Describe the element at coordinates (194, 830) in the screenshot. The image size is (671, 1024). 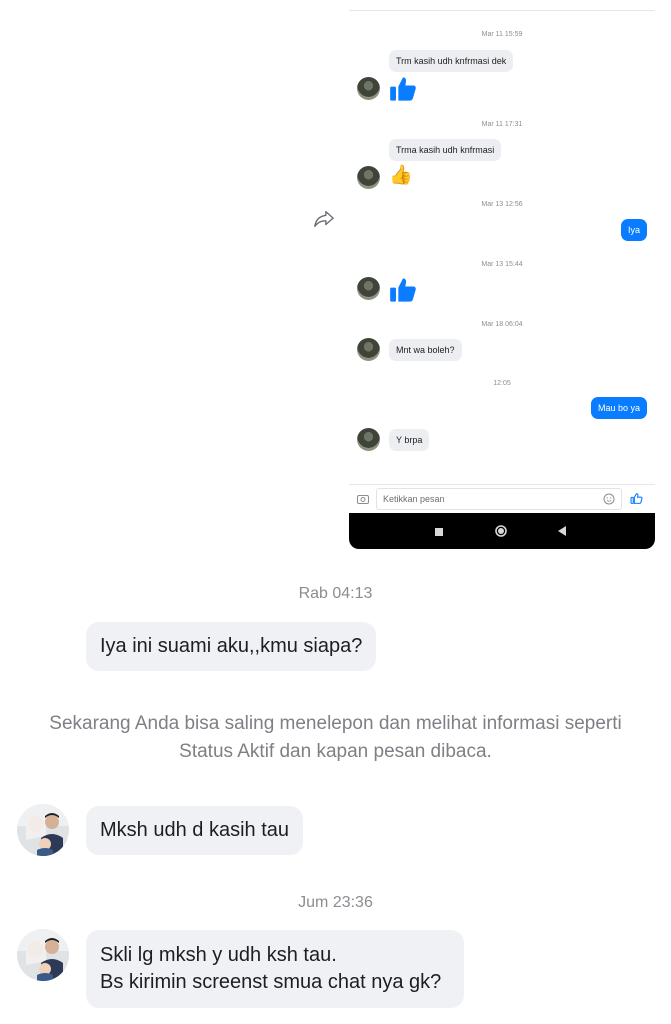
I see `incoming-message-bubble: Mksh udh d kasih tau` at that location.